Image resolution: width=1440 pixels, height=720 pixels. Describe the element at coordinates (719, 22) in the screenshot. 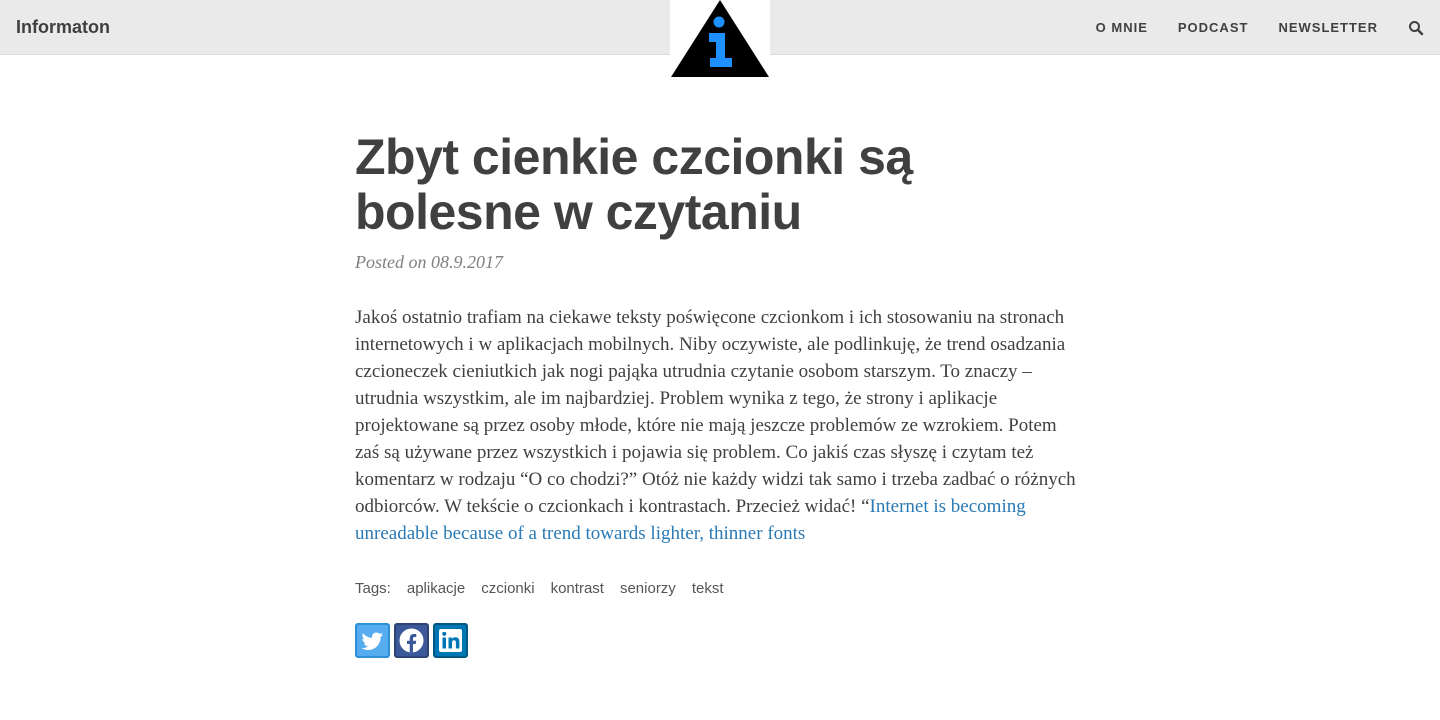

I see `logo-letter-dot` at that location.